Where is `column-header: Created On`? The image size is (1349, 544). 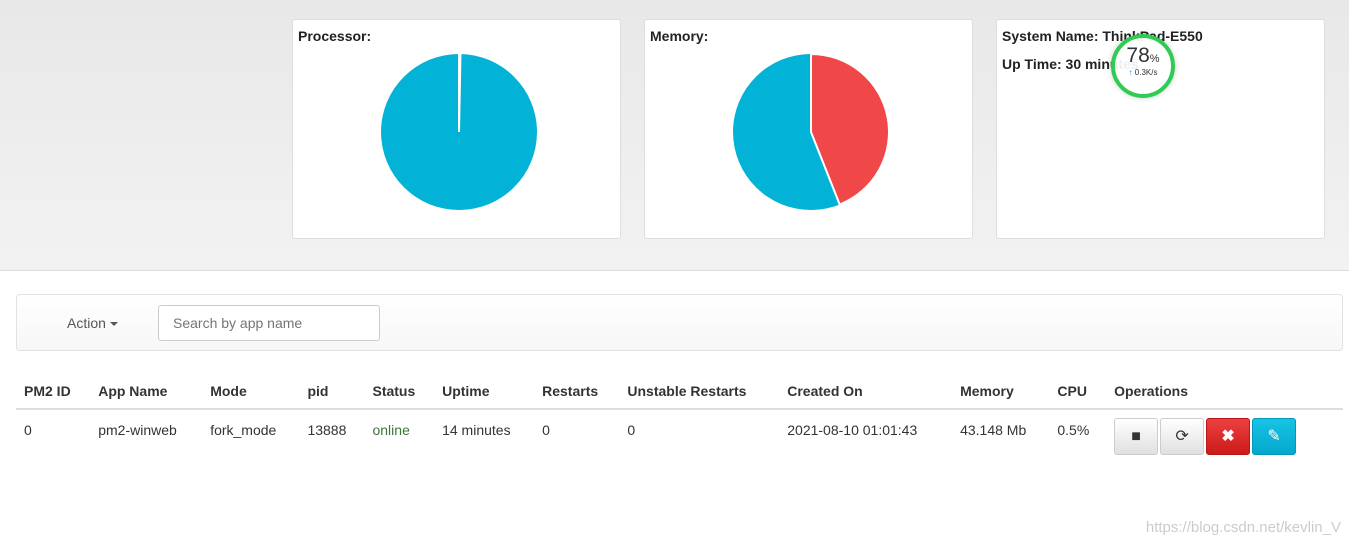 column-header: Created On is located at coordinates (866, 392).